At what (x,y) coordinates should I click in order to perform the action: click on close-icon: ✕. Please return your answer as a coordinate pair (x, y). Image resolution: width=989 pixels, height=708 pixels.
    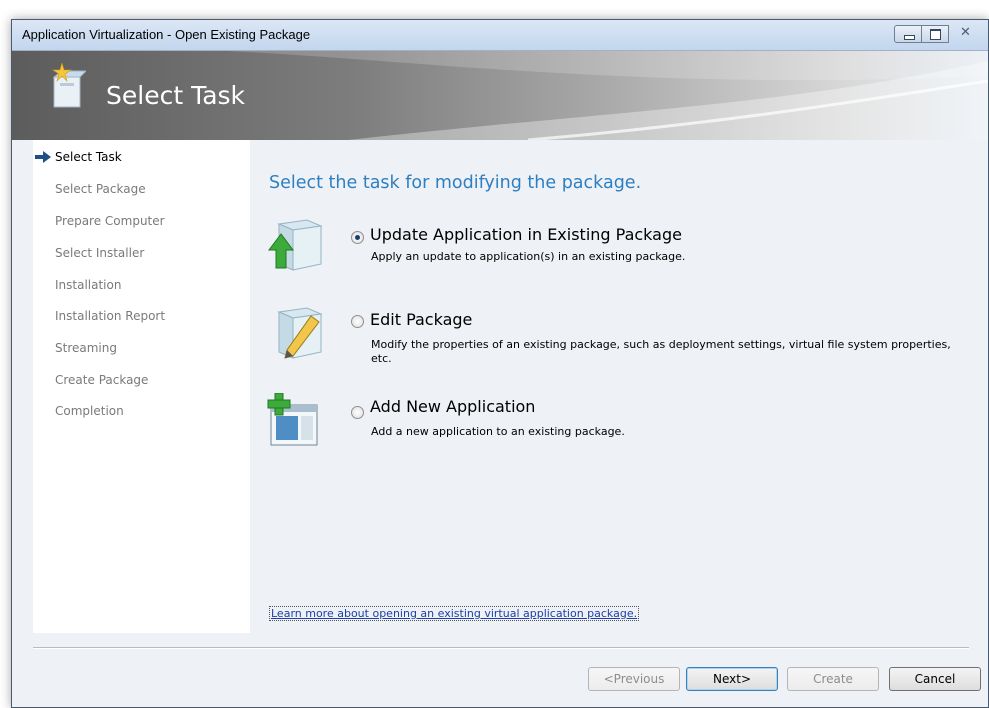
    Looking at the image, I should click on (965, 32).